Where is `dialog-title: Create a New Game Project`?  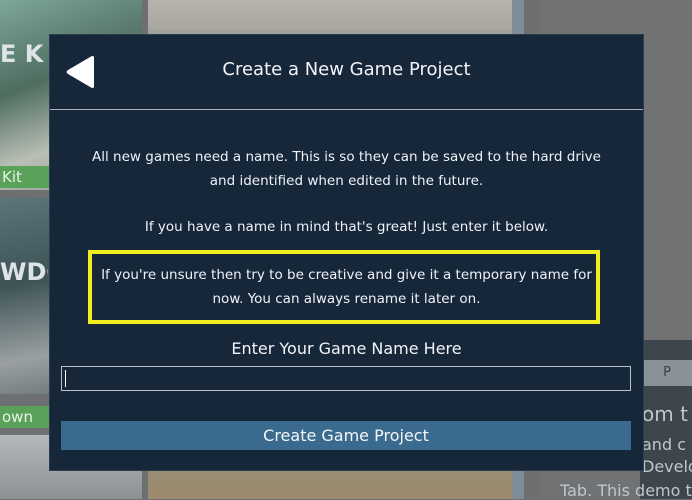 dialog-title: Create a New Game Project is located at coordinates (346, 69).